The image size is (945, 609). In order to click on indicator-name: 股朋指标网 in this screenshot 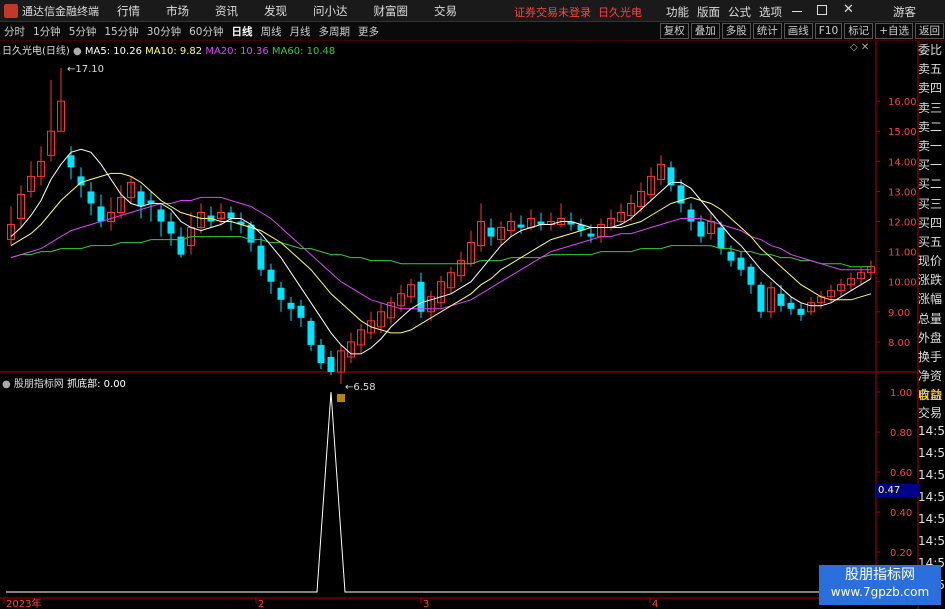, I will do `click(38, 384)`.